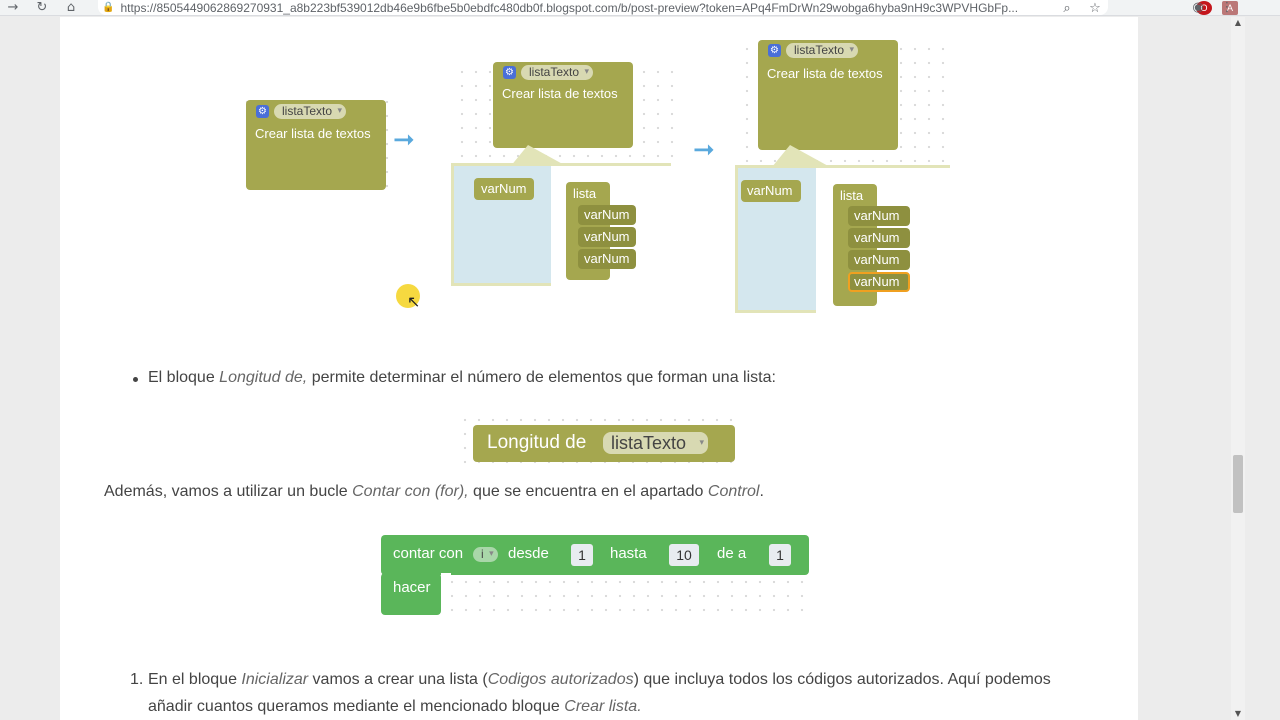 Image resolution: width=1280 pixels, height=720 pixels. What do you see at coordinates (528, 553) in the screenshot?
I see `block-label: desde` at bounding box center [528, 553].